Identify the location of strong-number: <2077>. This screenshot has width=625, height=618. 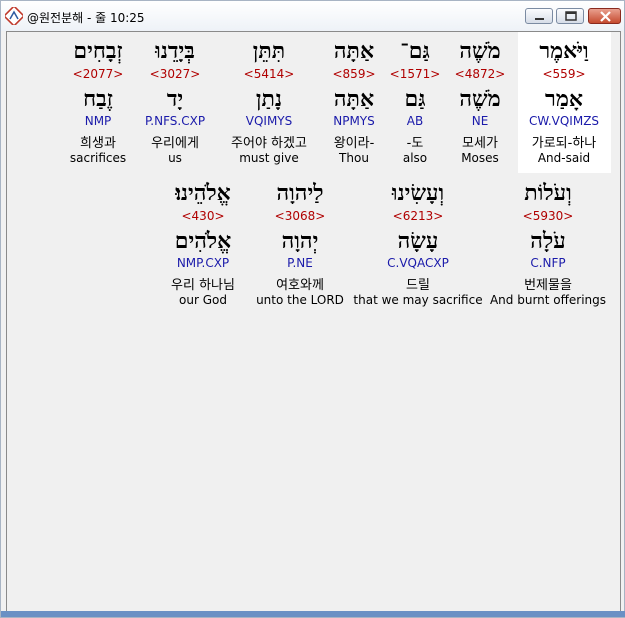
(98, 74).